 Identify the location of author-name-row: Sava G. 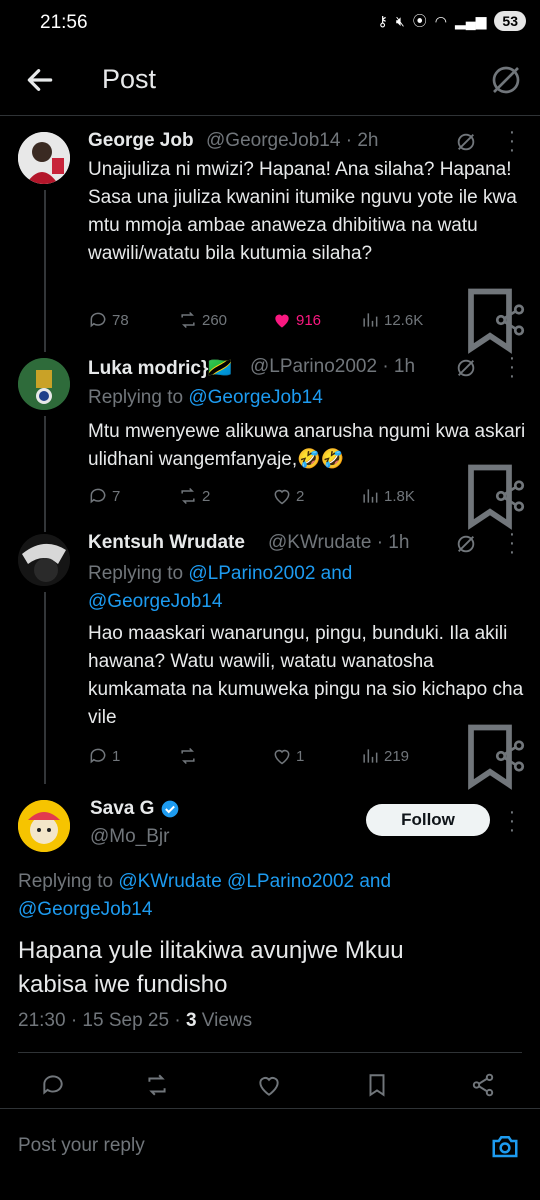
(135, 809).